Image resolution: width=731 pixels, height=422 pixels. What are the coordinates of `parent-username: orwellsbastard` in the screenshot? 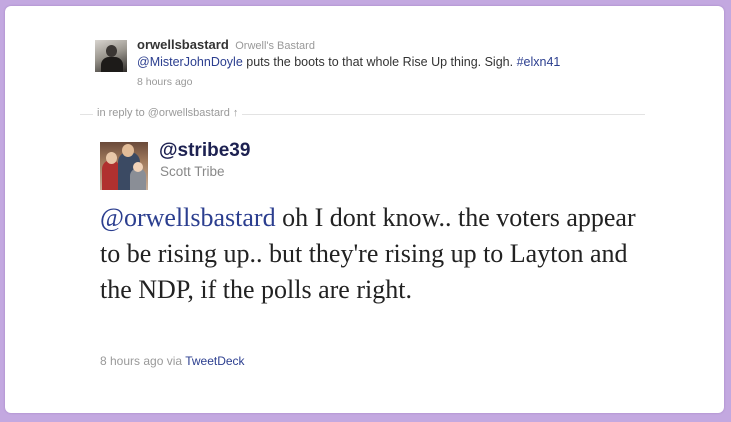 It's located at (183, 44).